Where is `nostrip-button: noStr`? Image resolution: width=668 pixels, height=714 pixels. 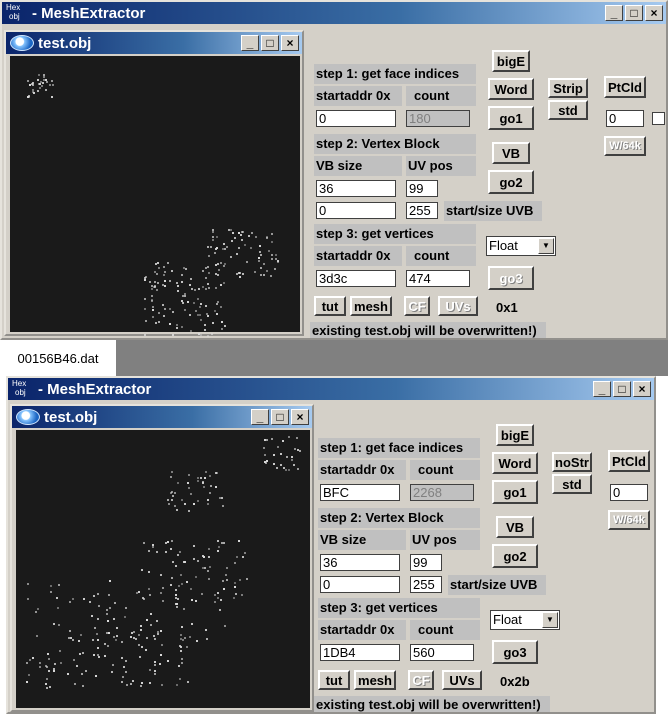 nostrip-button: noStr is located at coordinates (572, 462).